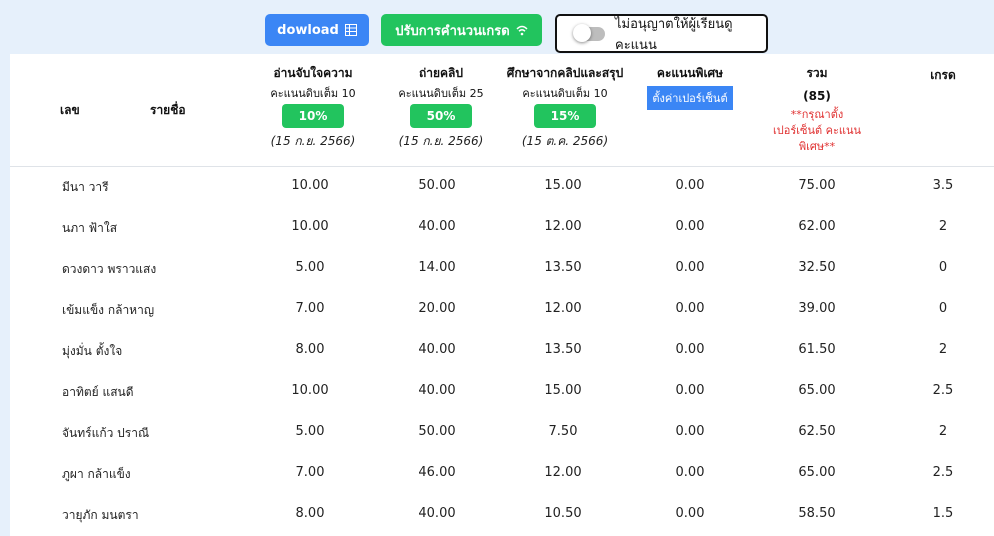  Describe the element at coordinates (817, 185) in the screenshot. I see `total-cell: 75.00` at that location.